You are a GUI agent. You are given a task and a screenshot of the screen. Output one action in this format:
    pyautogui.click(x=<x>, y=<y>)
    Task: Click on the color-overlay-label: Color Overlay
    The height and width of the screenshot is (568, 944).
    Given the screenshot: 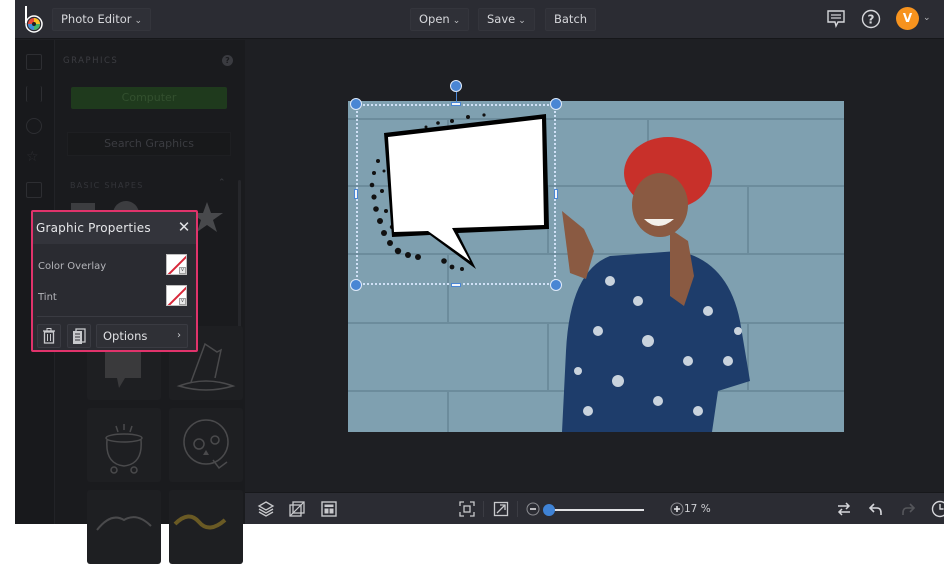 What is the action you would take?
    pyautogui.click(x=72, y=266)
    